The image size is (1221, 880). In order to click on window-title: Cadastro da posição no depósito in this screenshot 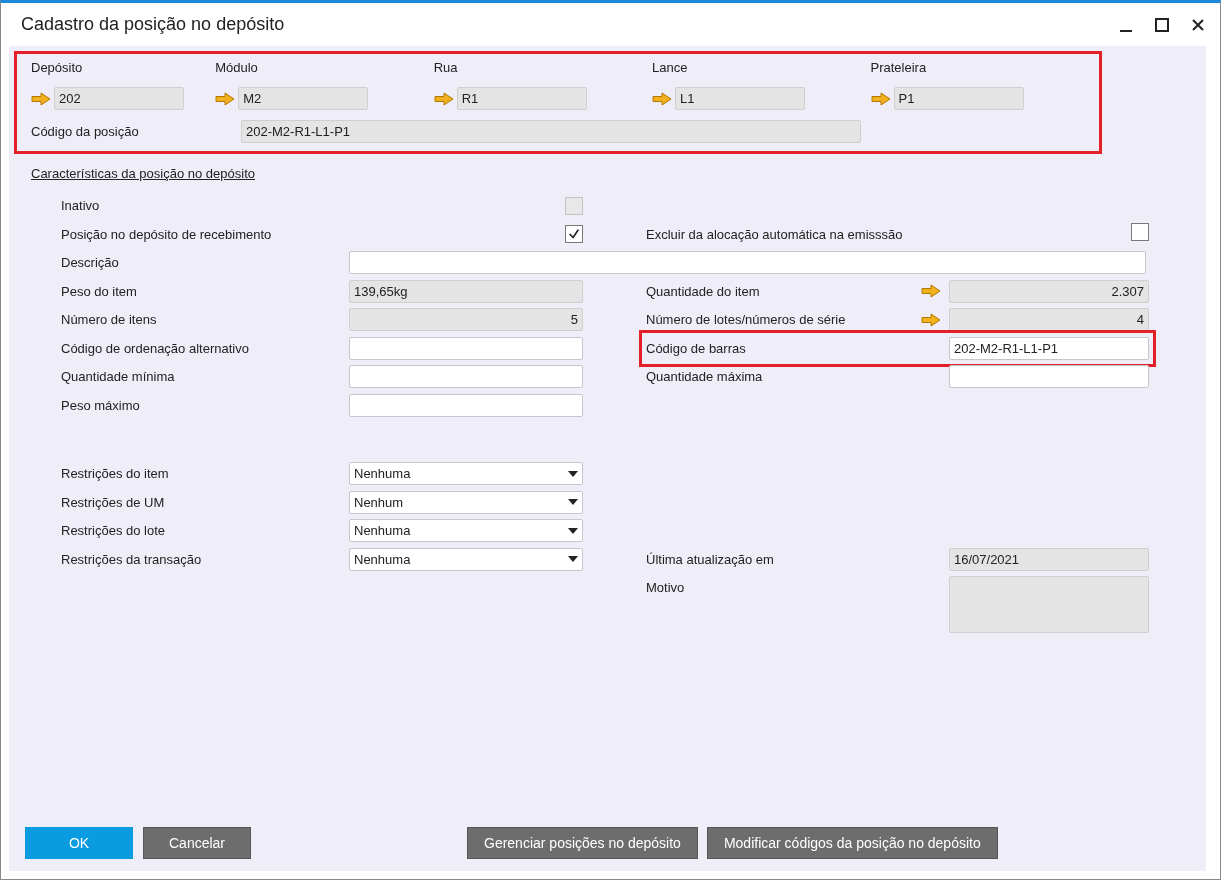, I will do `click(153, 24)`.